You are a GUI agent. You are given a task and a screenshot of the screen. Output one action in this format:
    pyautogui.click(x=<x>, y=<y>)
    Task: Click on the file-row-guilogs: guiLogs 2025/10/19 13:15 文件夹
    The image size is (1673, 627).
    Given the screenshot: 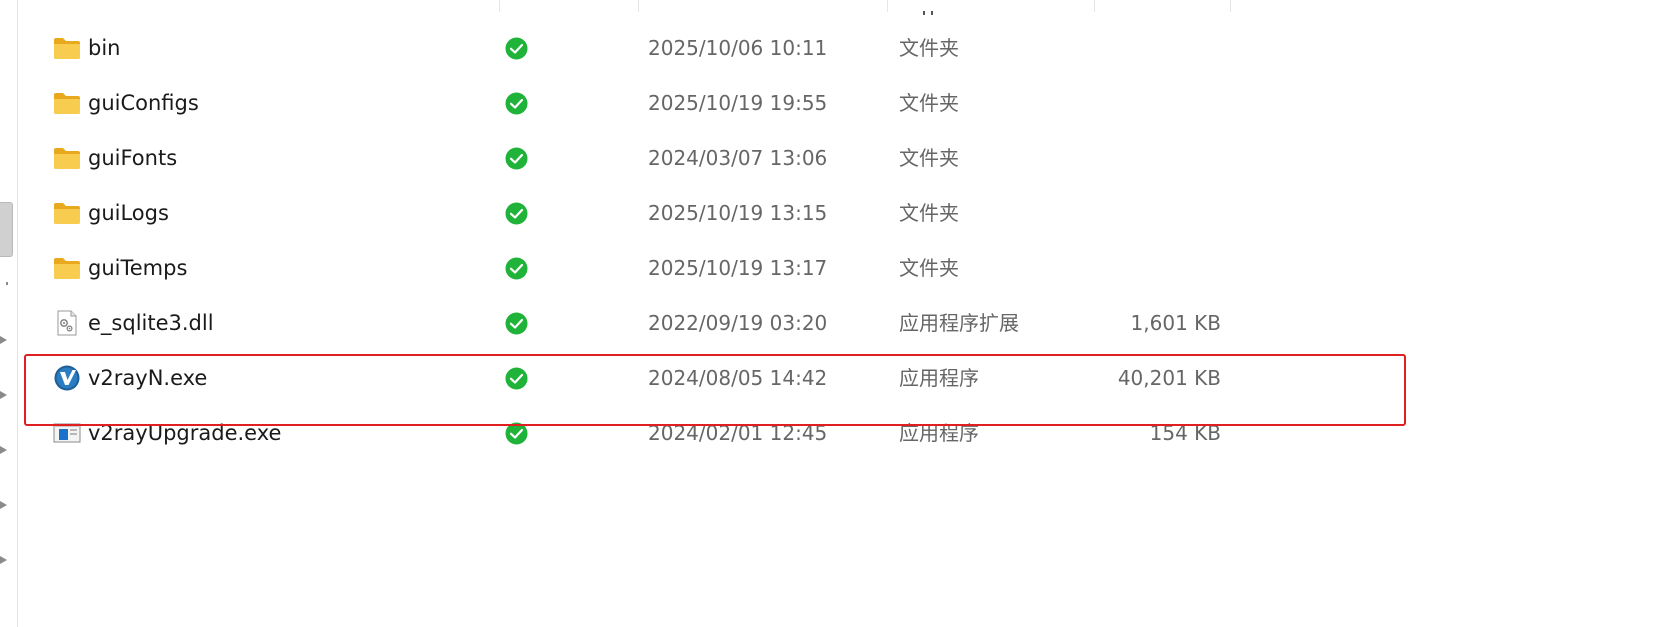 What is the action you would take?
    pyautogui.click(x=627, y=213)
    